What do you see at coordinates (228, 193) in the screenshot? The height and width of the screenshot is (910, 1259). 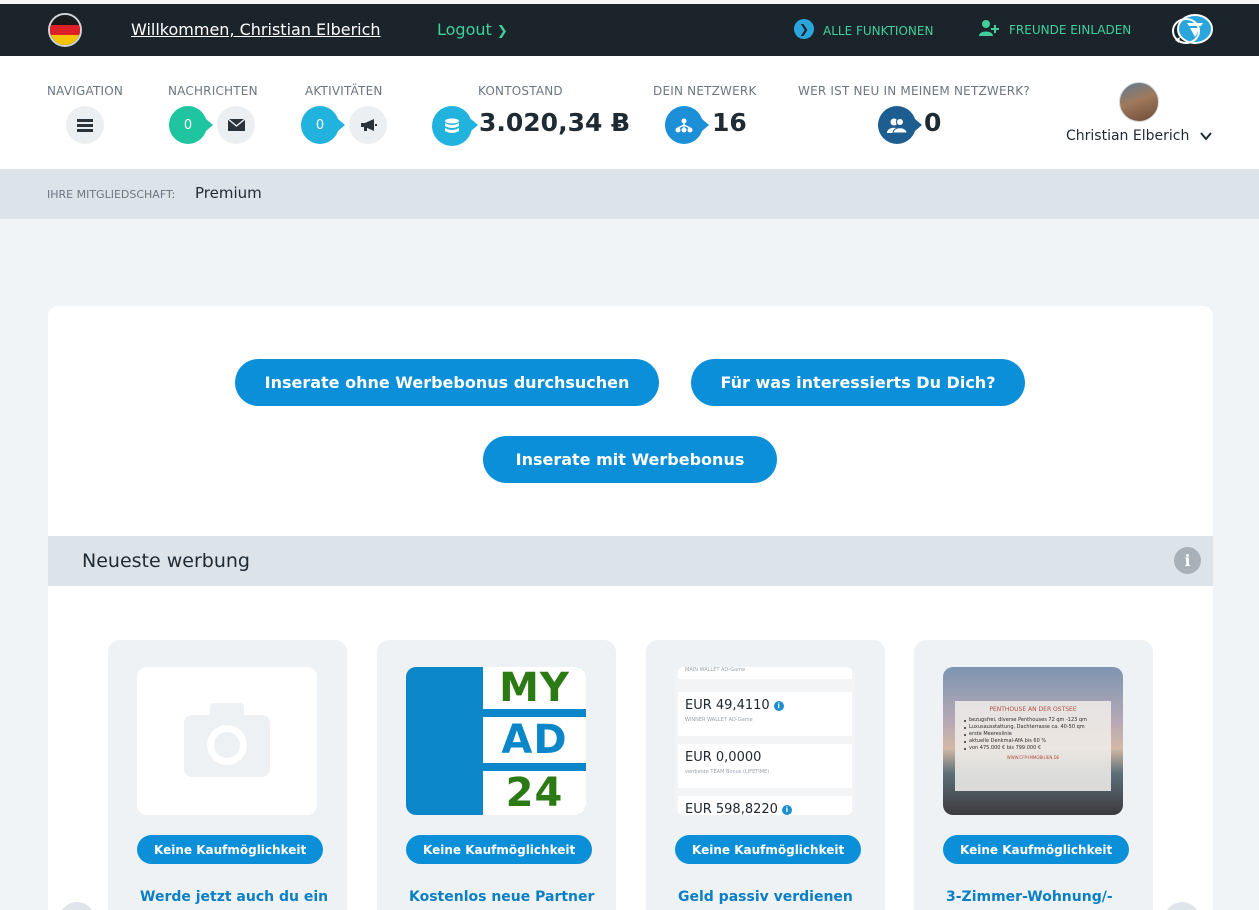 I see `membership-value: Premium` at bounding box center [228, 193].